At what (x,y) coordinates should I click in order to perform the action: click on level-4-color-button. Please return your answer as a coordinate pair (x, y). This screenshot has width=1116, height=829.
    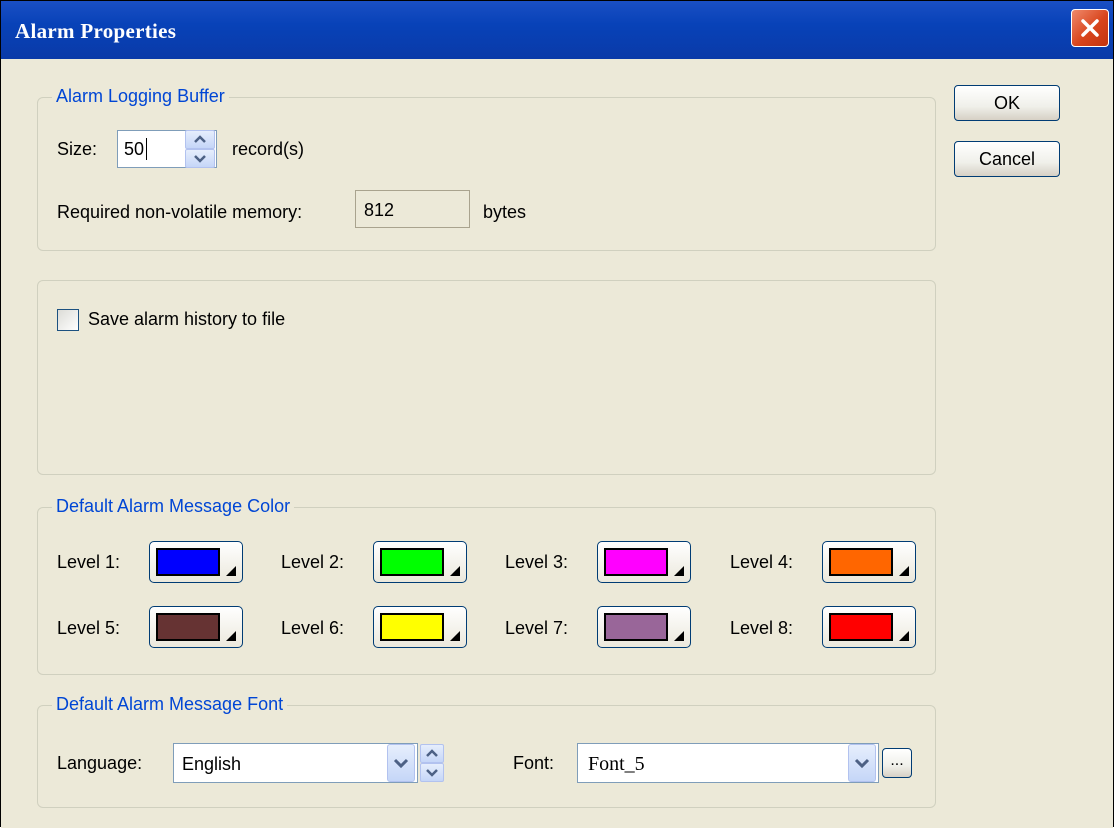
    Looking at the image, I should click on (869, 562).